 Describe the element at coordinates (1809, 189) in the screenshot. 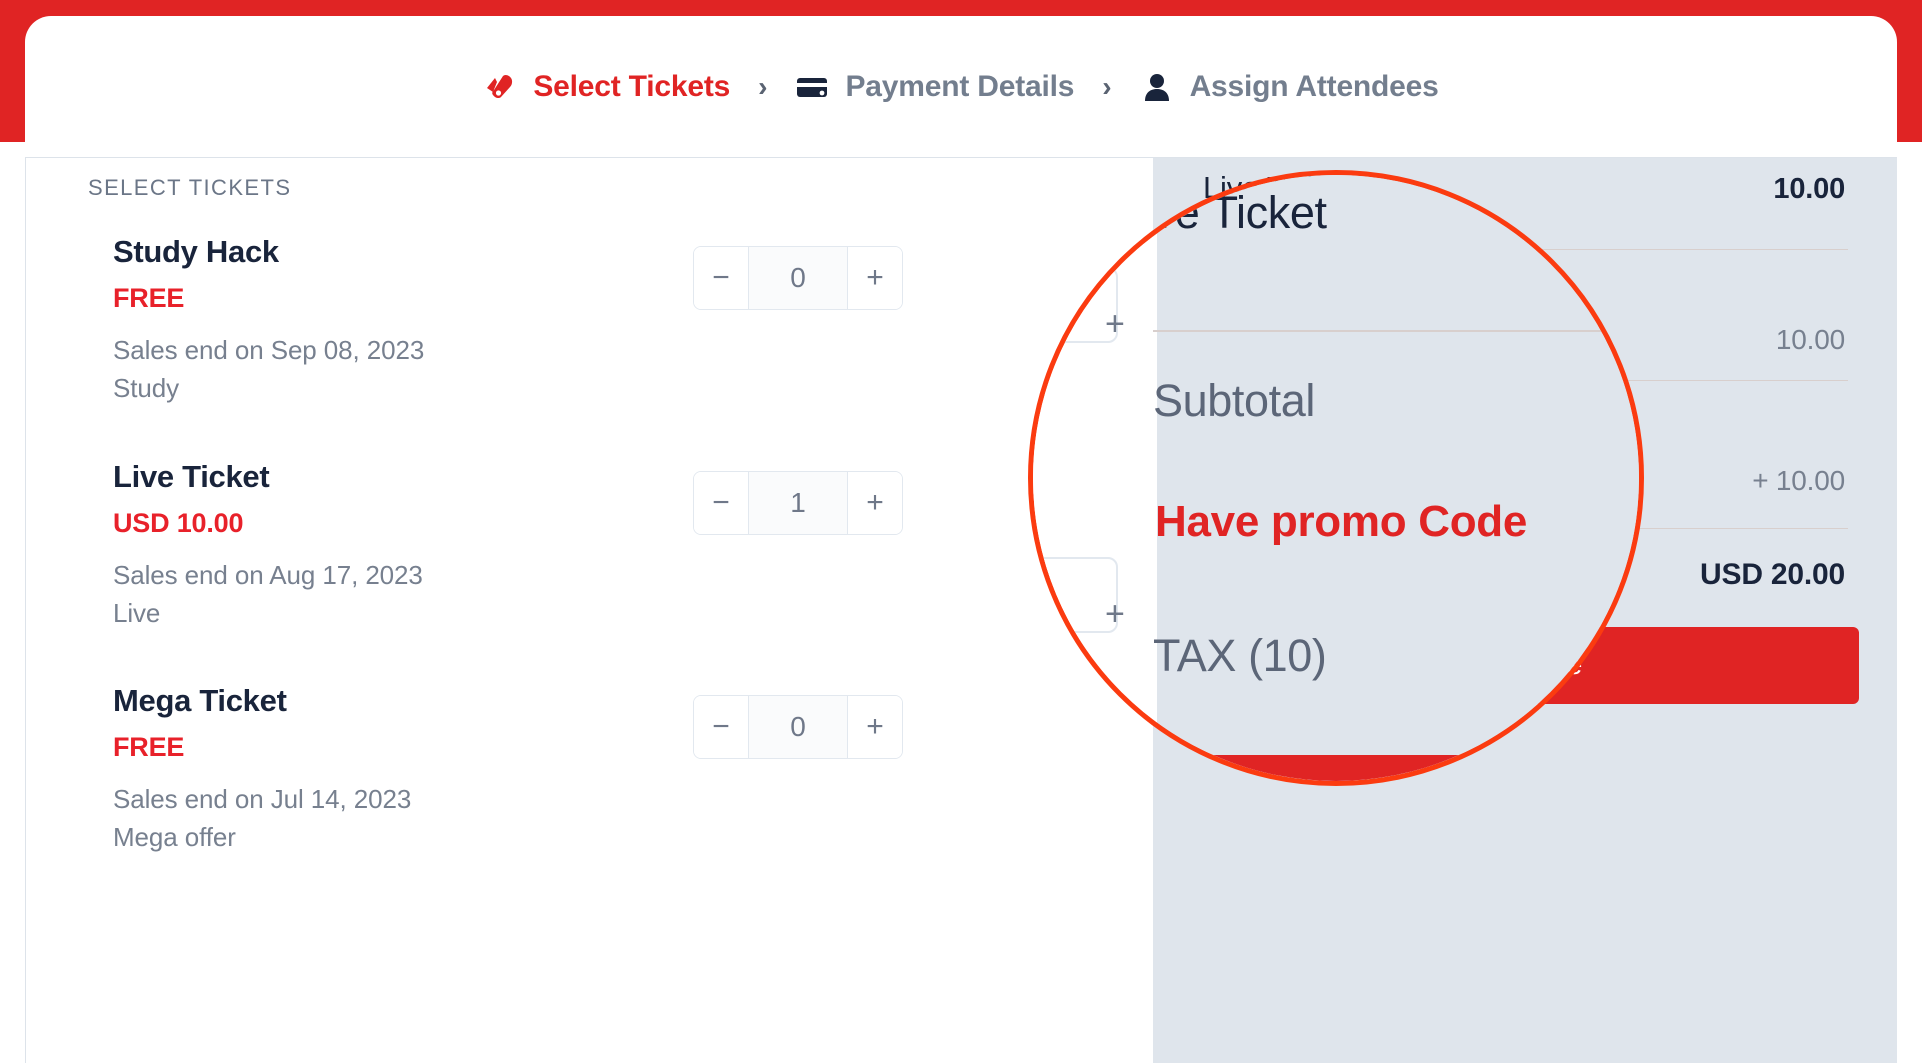

I see `summary-line-item-value: 10.00` at that location.